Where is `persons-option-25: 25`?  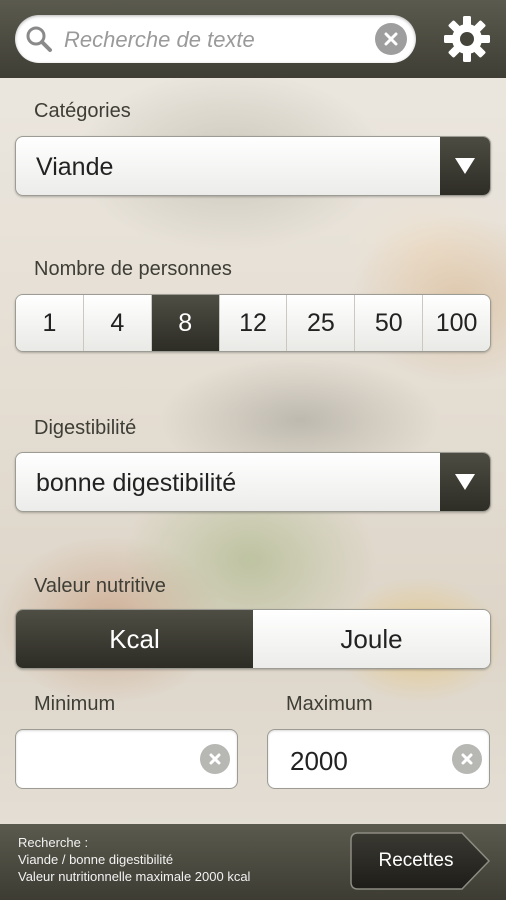 persons-option-25: 25 is located at coordinates (321, 323).